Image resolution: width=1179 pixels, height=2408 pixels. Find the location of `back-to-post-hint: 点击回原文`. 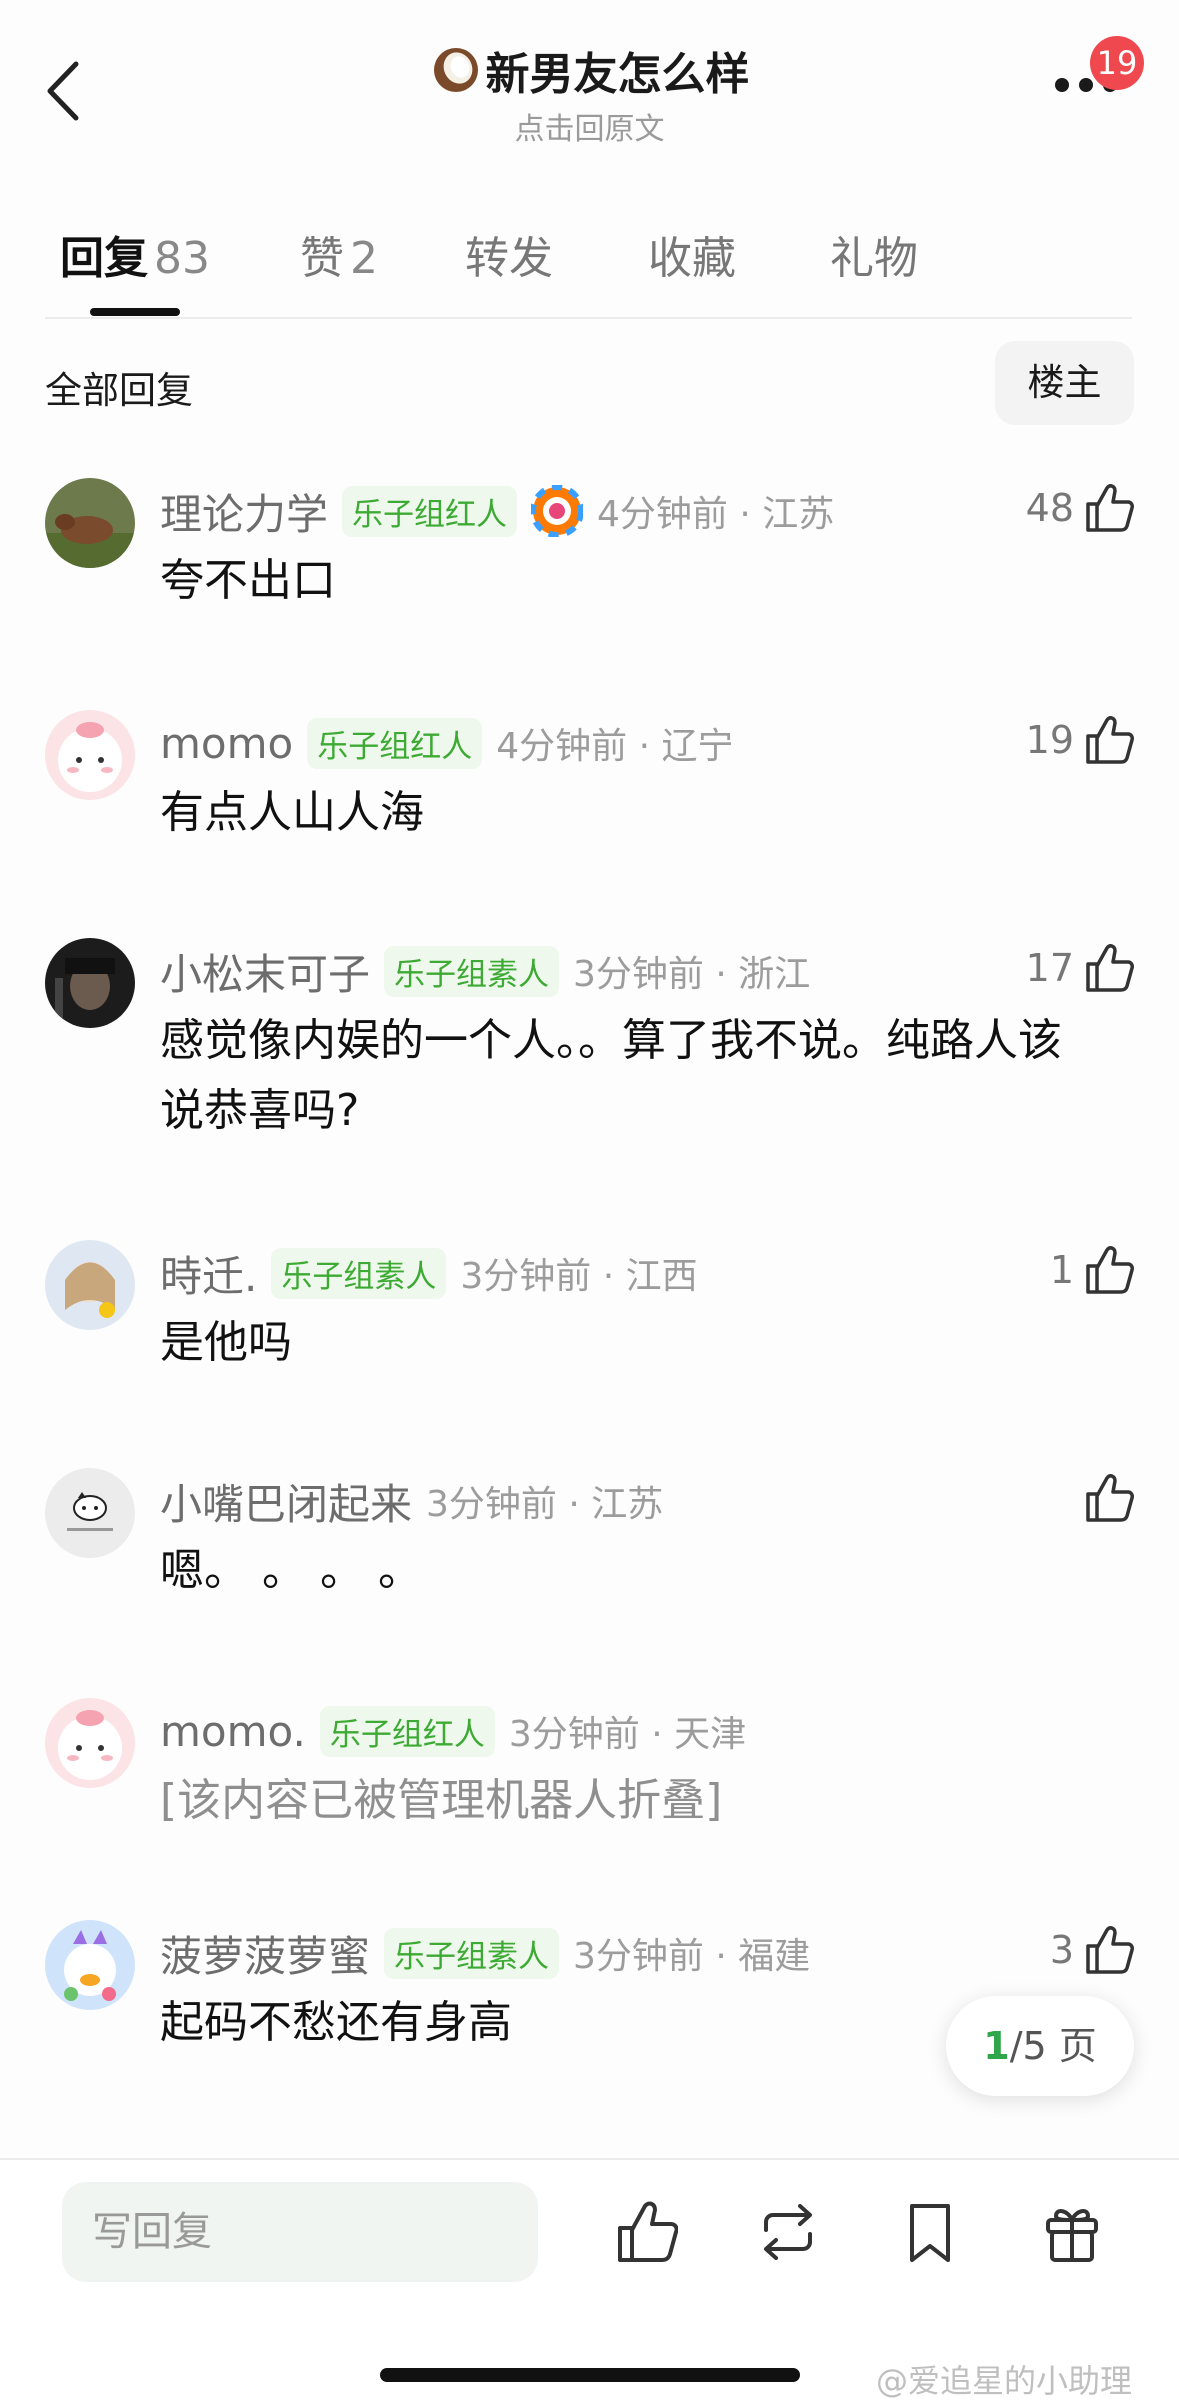

back-to-post-hint: 点击回原文 is located at coordinates (589, 126).